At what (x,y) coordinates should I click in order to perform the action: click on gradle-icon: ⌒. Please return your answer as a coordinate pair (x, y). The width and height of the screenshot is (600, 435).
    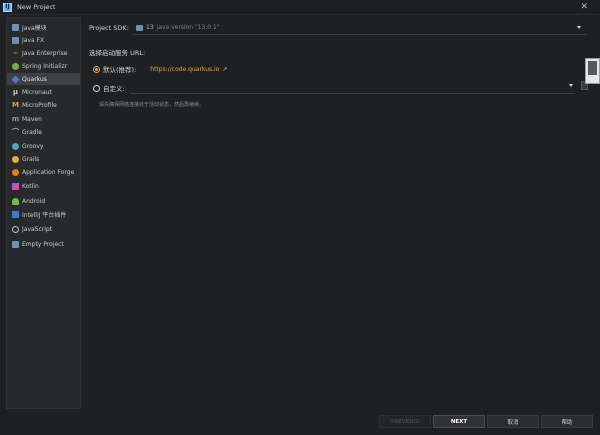
    Looking at the image, I should click on (15, 131).